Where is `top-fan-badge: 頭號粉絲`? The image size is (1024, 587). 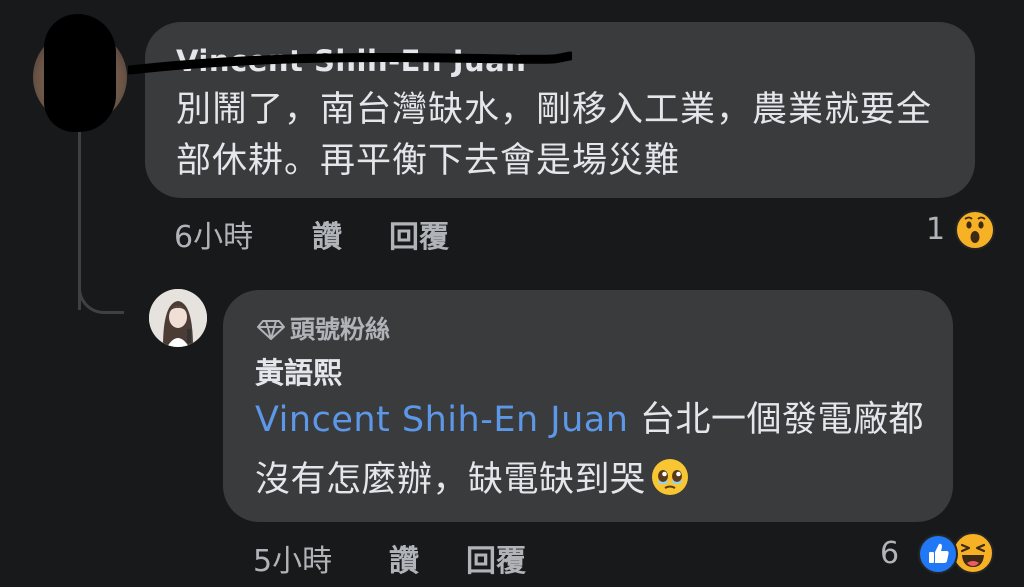 top-fan-badge: 頭號粉絲 is located at coordinates (323, 328).